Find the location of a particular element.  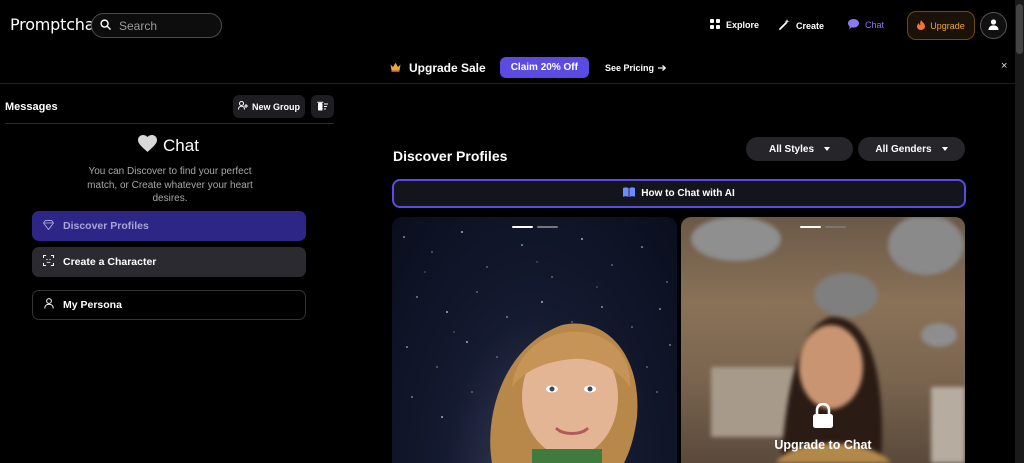

grid-icon is located at coordinates (715, 25).